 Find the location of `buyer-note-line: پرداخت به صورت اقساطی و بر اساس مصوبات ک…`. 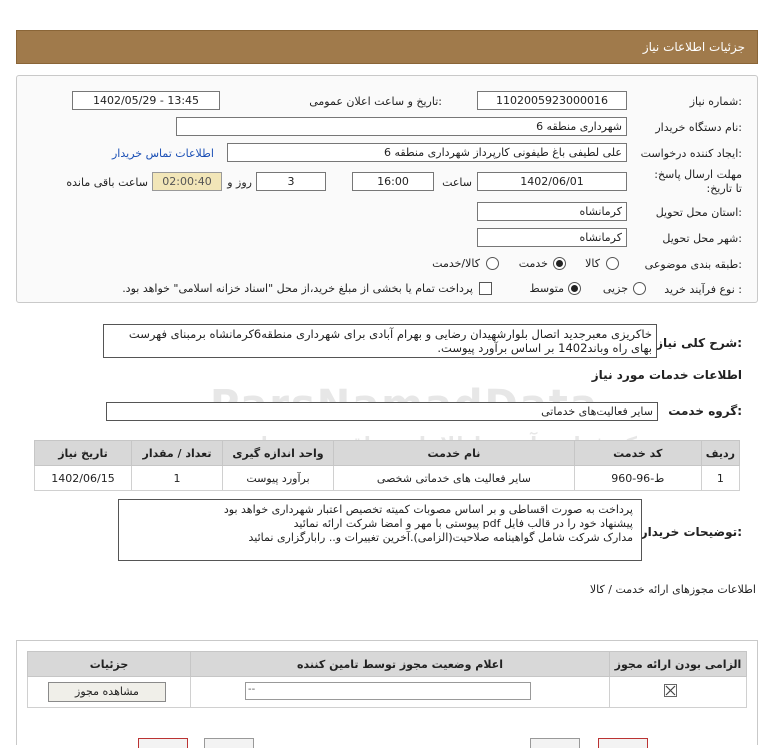

buyer-note-line: پرداخت به صورت اقساطی و بر اساس مصوبات ک… is located at coordinates (428, 509).